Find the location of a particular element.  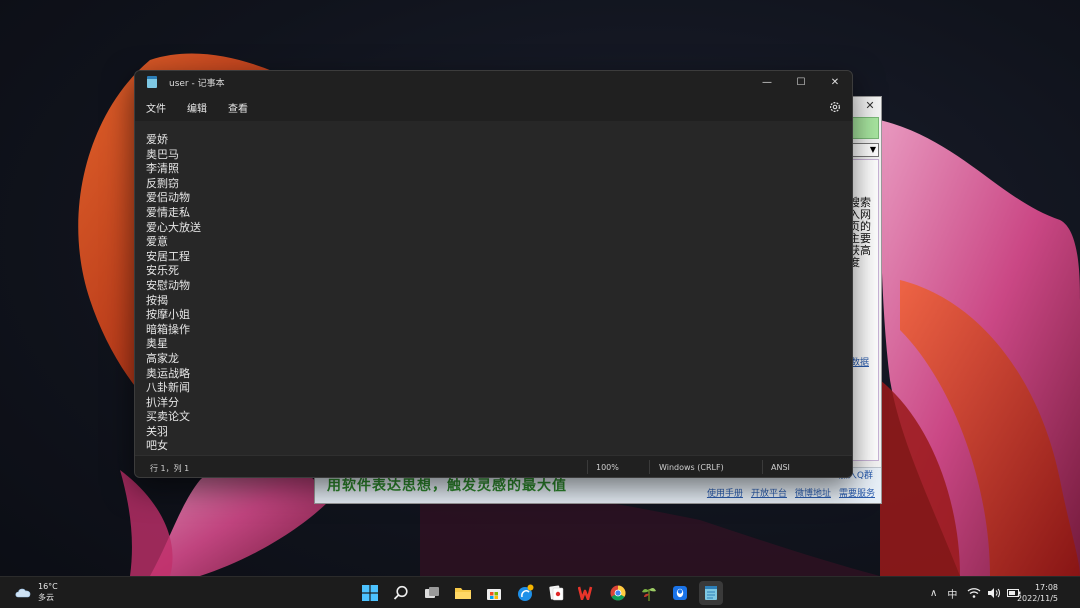

window-title: user - 记事本 is located at coordinates (197, 83).